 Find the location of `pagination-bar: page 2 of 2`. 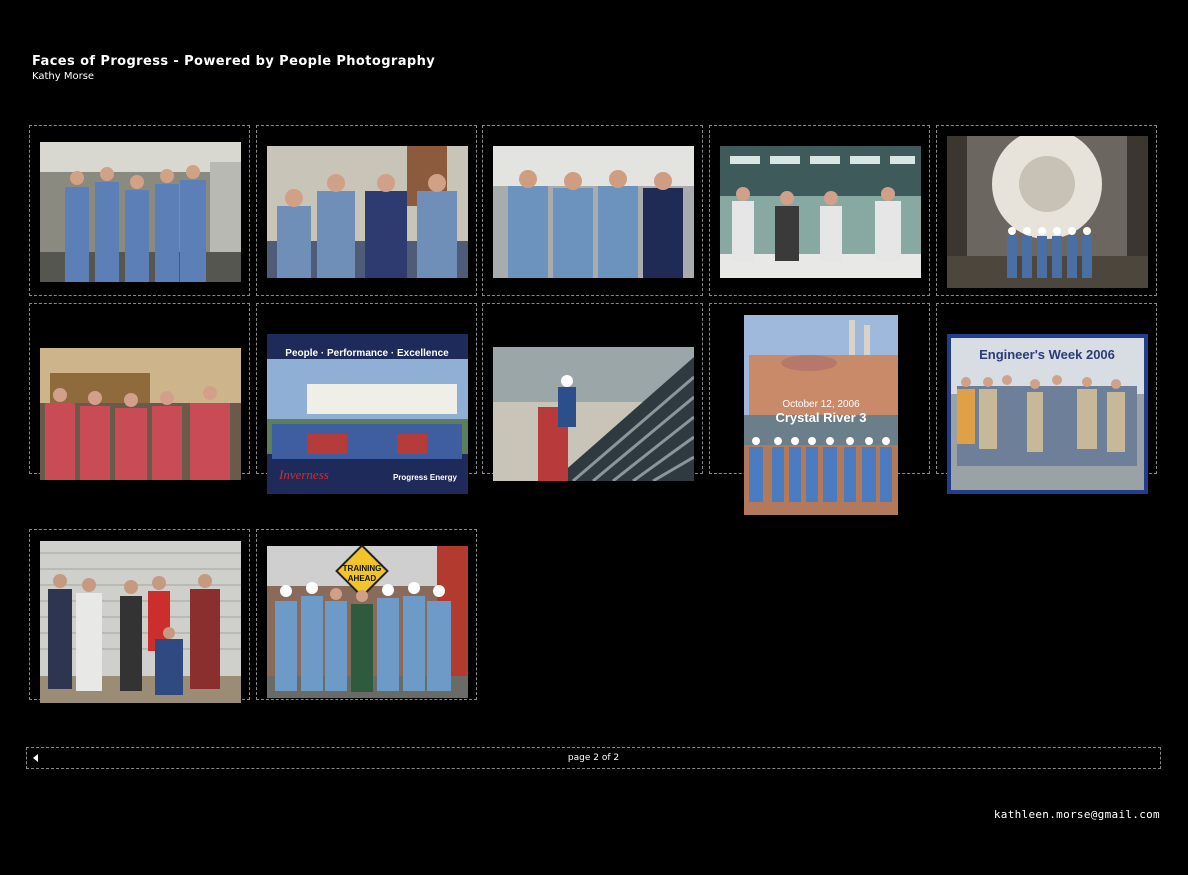

pagination-bar: page 2 of 2 is located at coordinates (593, 758).